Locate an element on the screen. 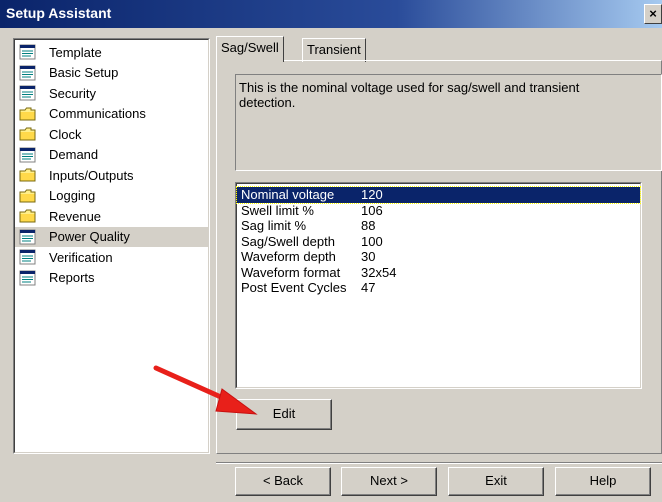  parameter-value: 32x54 is located at coordinates (379, 272).